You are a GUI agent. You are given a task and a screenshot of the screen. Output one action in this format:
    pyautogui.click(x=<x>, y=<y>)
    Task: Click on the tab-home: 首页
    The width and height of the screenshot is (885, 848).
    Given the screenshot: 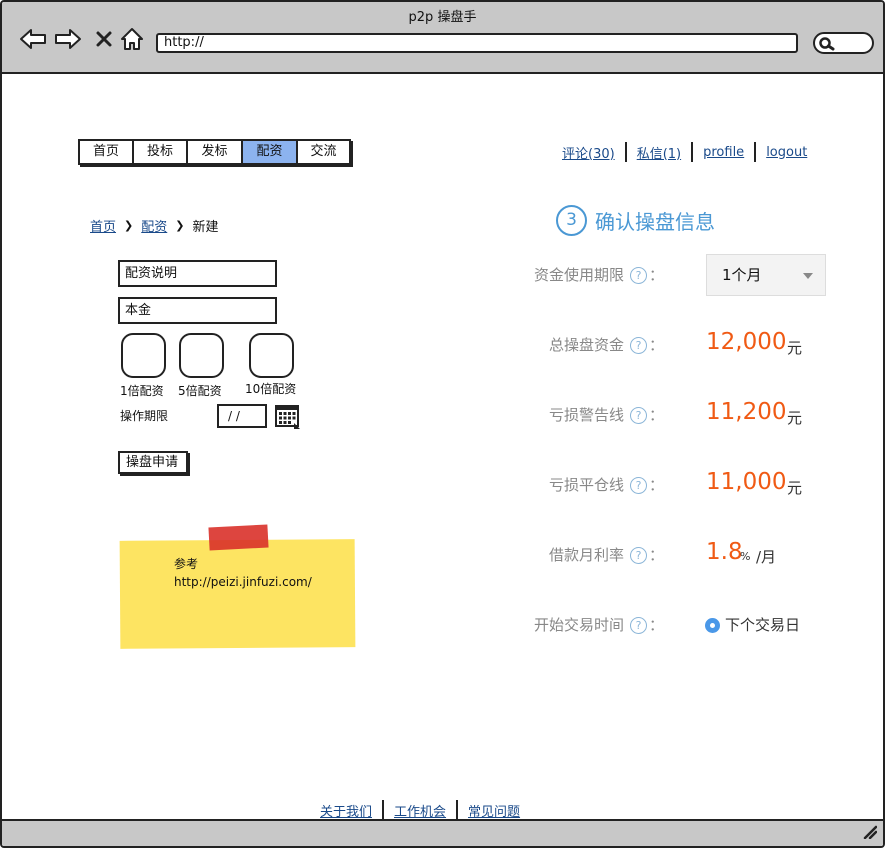 What is the action you would take?
    pyautogui.click(x=107, y=152)
    